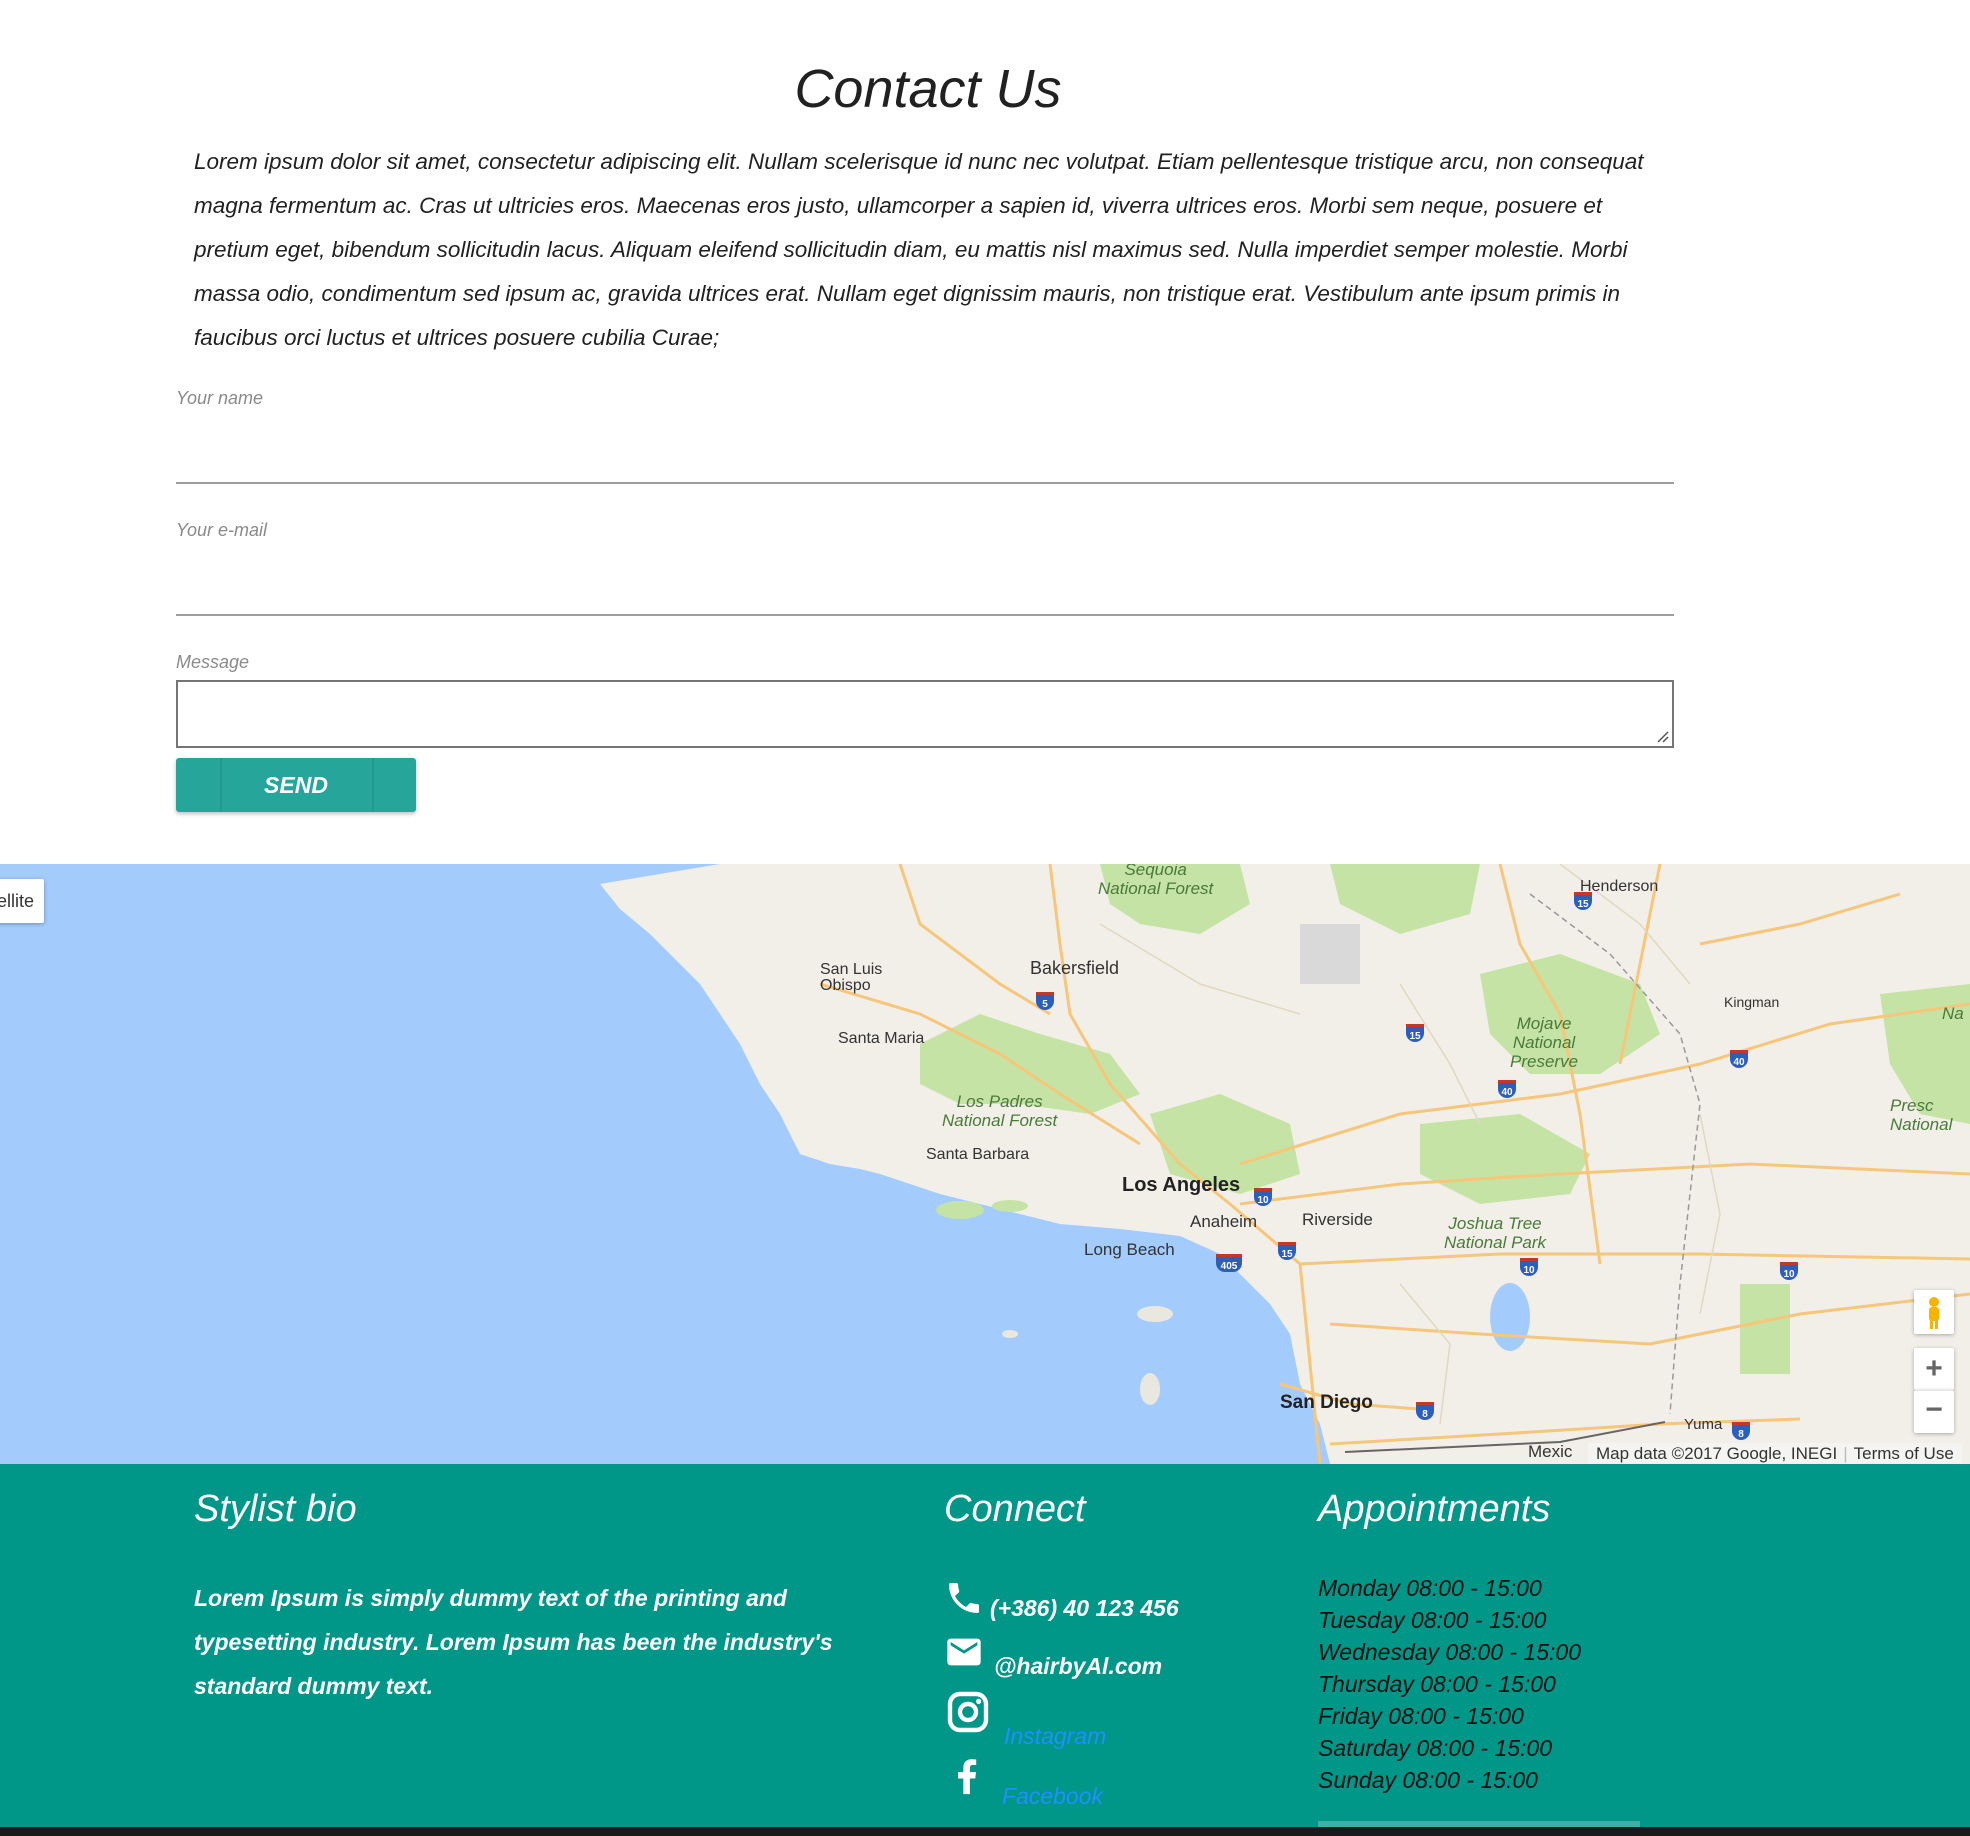 Image resolution: width=1970 pixels, height=1836 pixels. I want to click on email-row: @hairbyAl.com, so click(1053, 1655).